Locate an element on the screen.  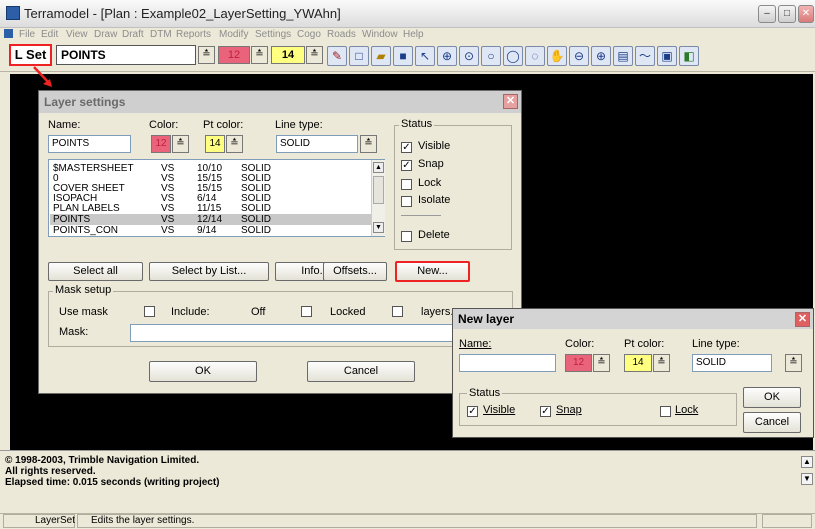
new-ptcolor-box: 14 is located at coordinates (638, 363).